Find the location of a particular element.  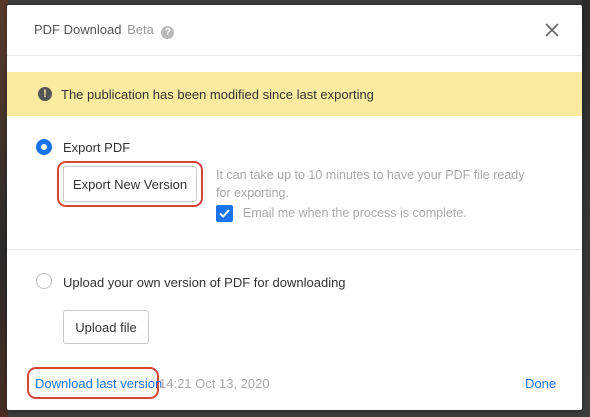

upload-pdf-radio is located at coordinates (44, 281).